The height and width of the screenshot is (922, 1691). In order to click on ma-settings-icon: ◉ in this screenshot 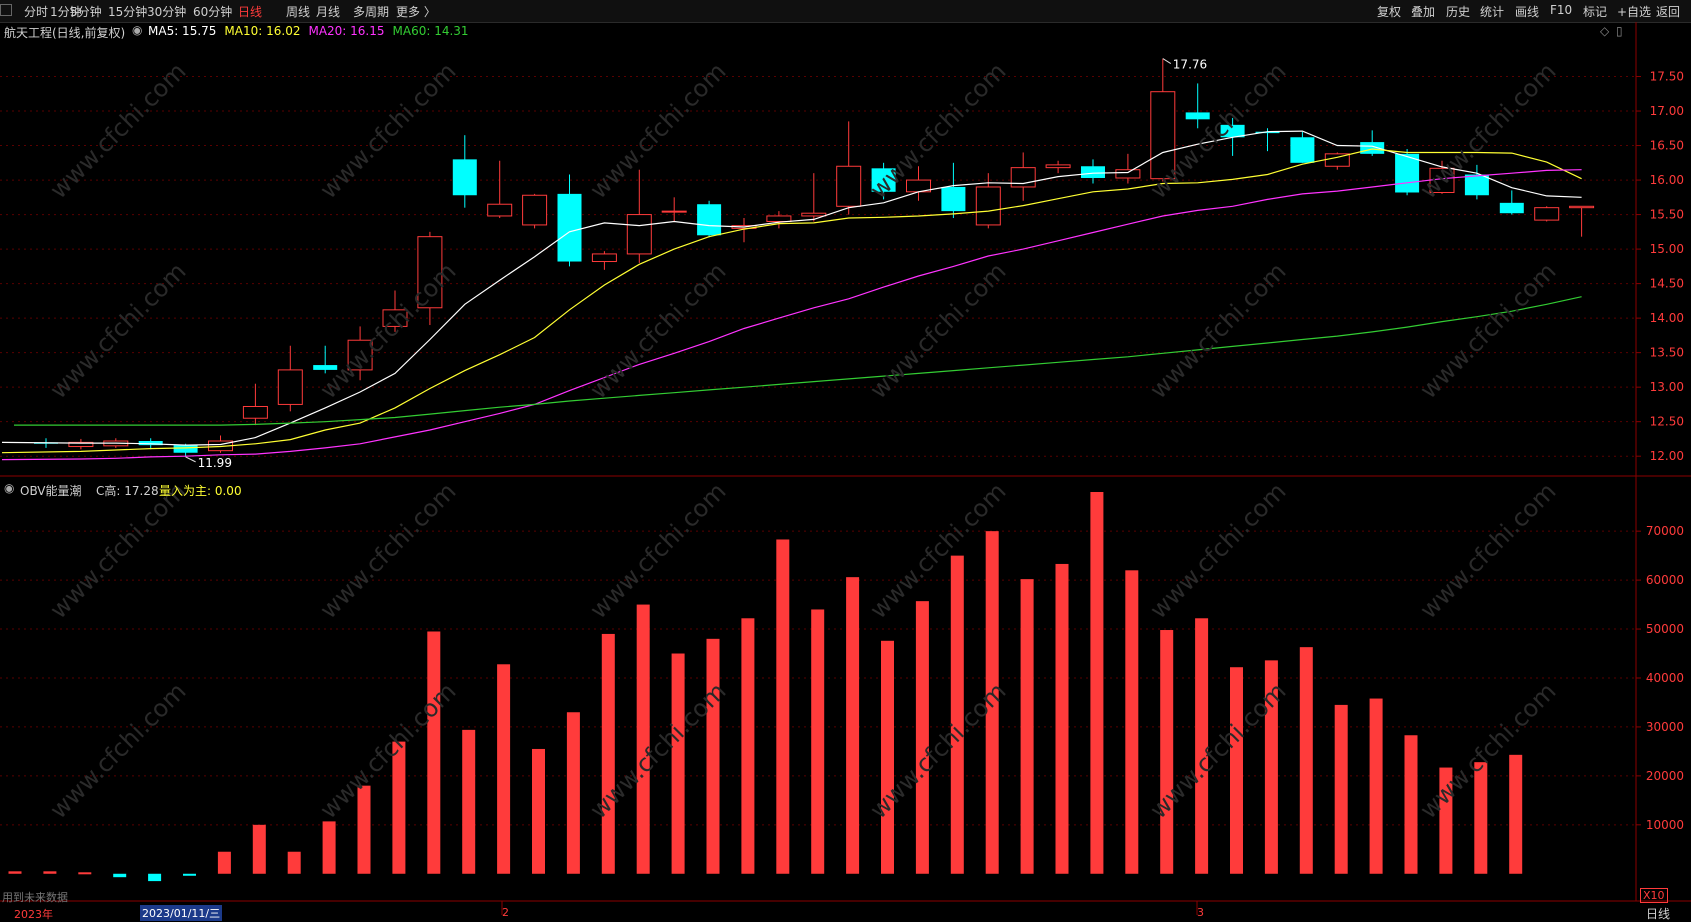, I will do `click(137, 30)`.